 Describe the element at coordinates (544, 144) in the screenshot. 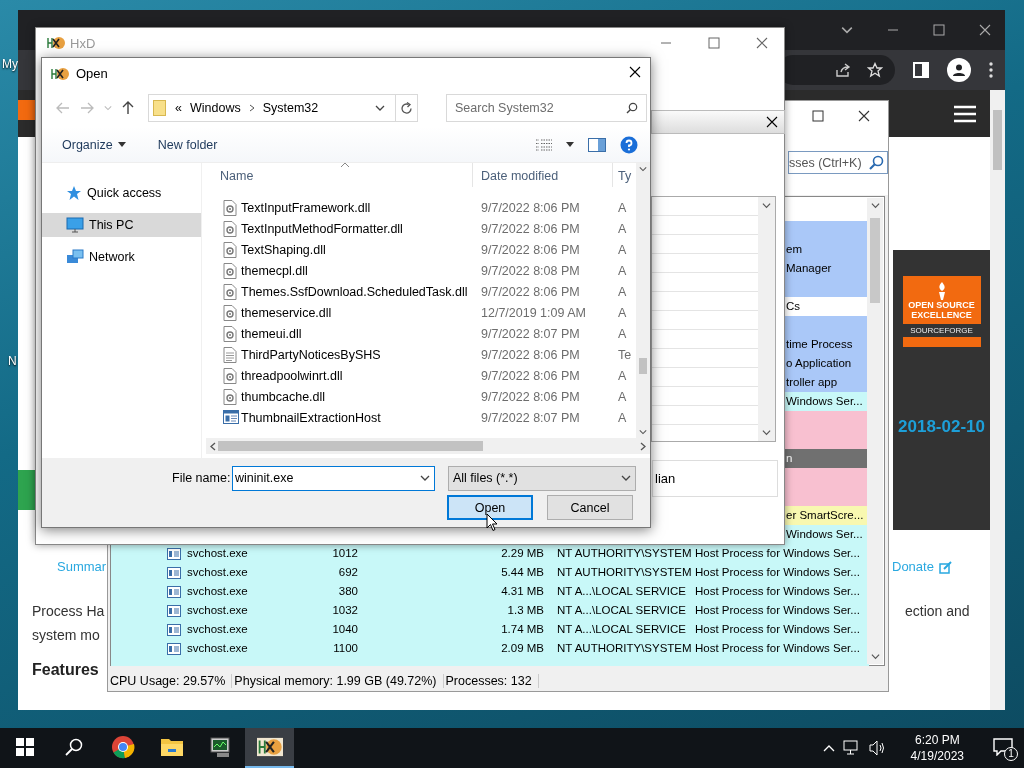

I see `view-options-icon` at that location.